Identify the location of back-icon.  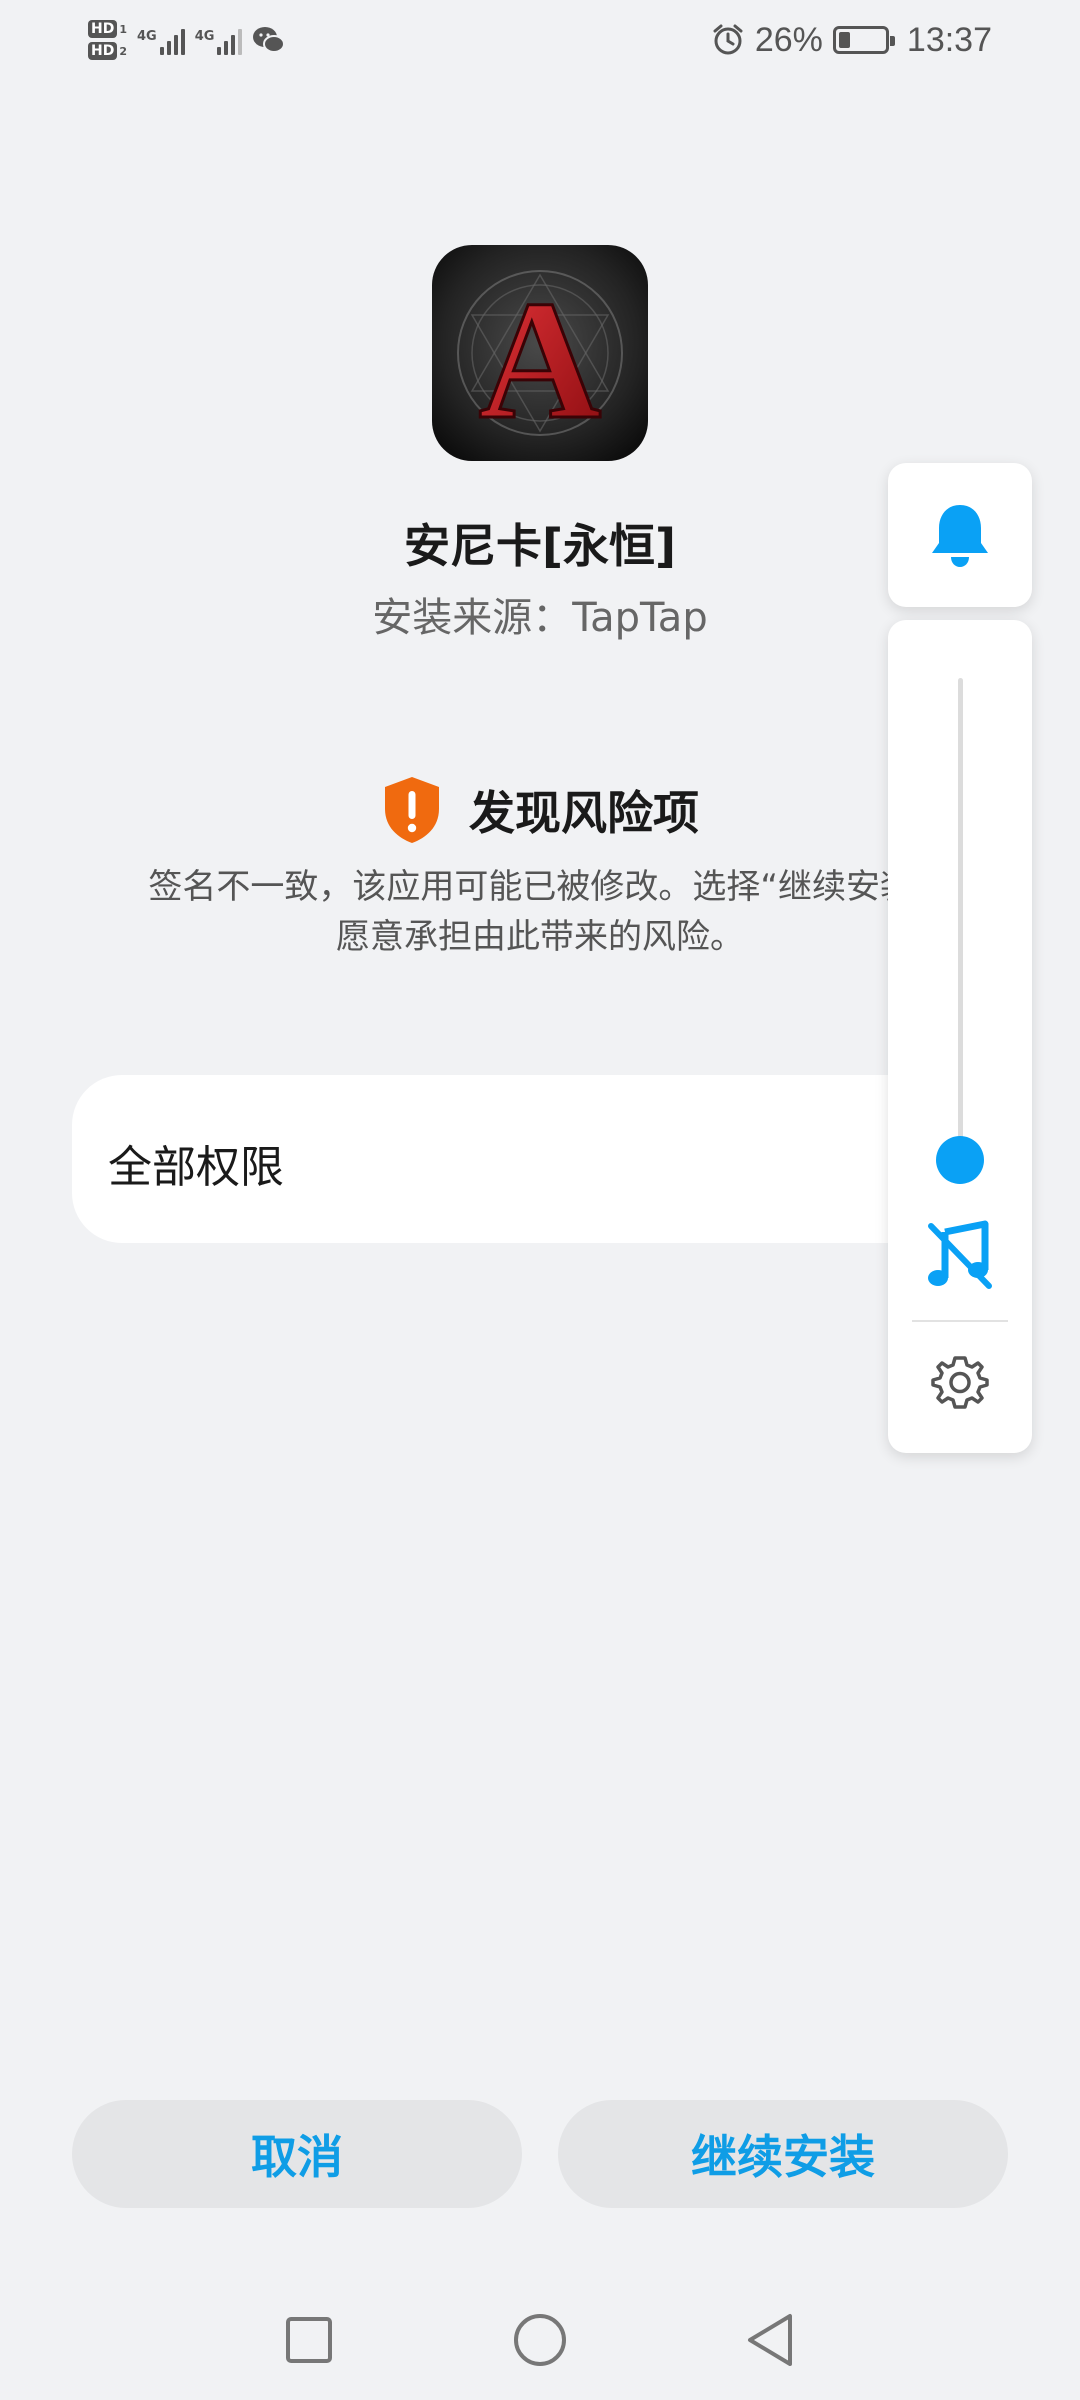
(770, 2340).